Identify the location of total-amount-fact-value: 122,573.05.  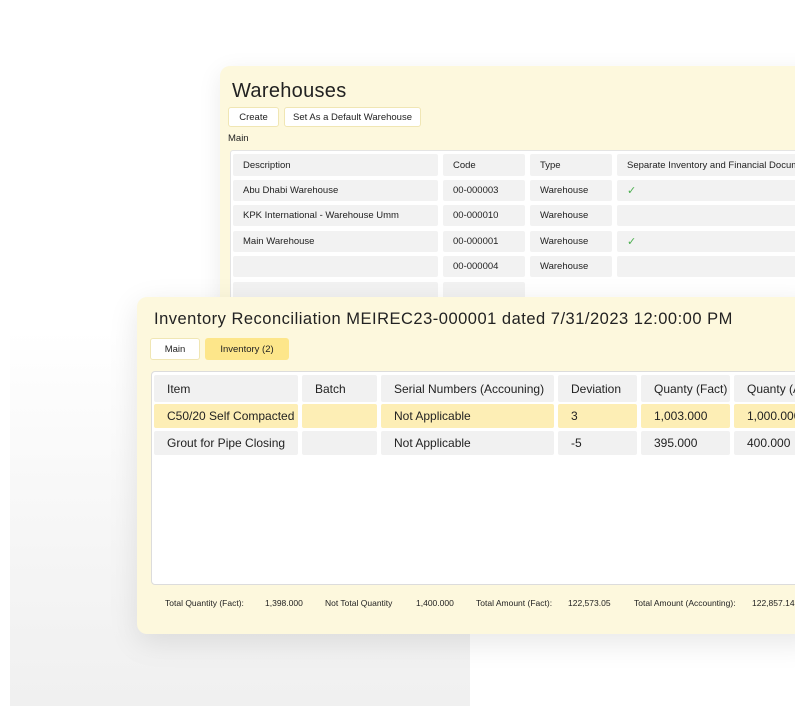
(589, 603).